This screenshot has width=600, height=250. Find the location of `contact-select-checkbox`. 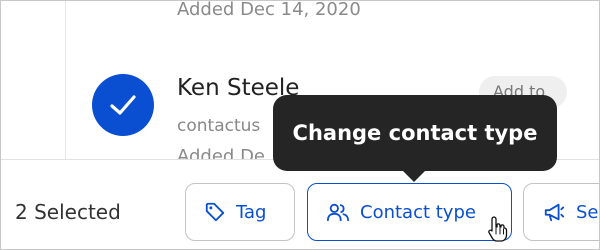

contact-select-checkbox is located at coordinates (123, 105).